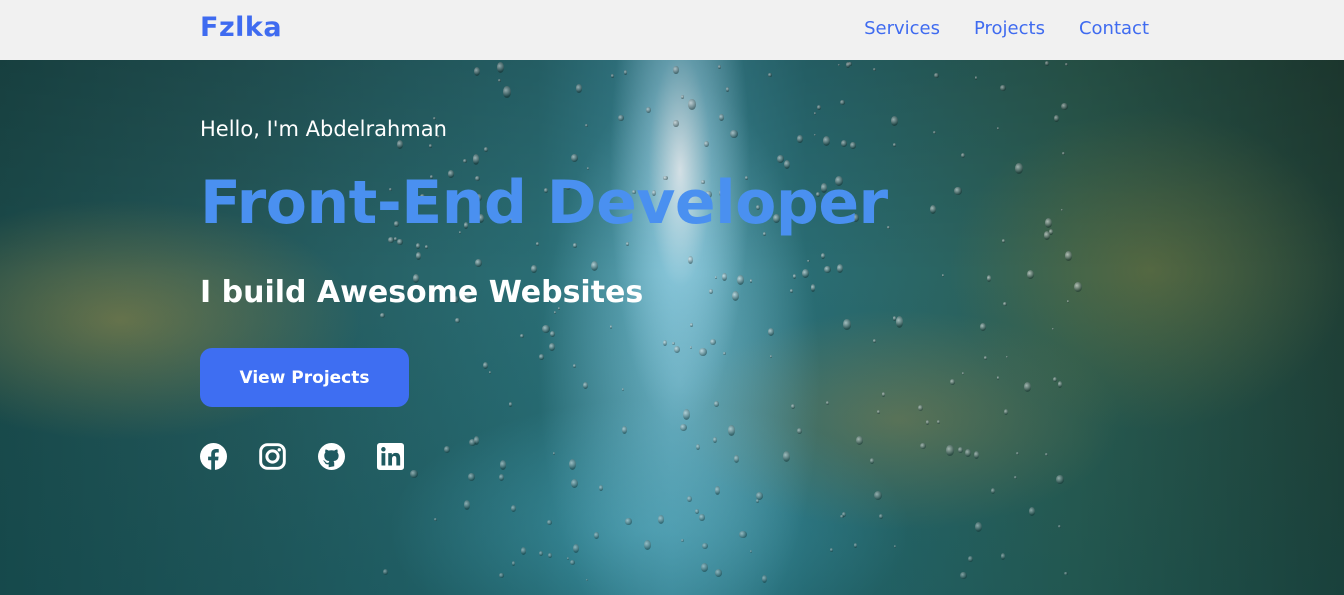  Describe the element at coordinates (241, 27) in the screenshot. I see `logo: Fzlka` at that location.